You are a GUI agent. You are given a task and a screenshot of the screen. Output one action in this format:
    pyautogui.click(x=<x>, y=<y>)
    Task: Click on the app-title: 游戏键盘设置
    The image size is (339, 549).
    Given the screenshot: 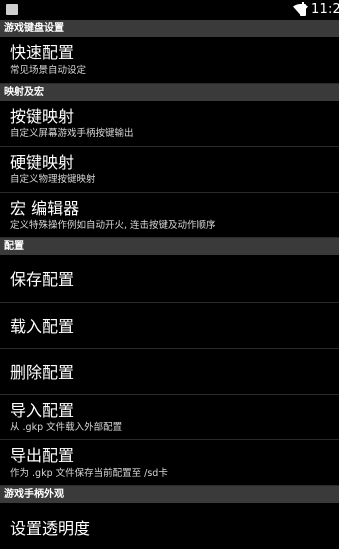 What is the action you would take?
    pyautogui.click(x=34, y=28)
    